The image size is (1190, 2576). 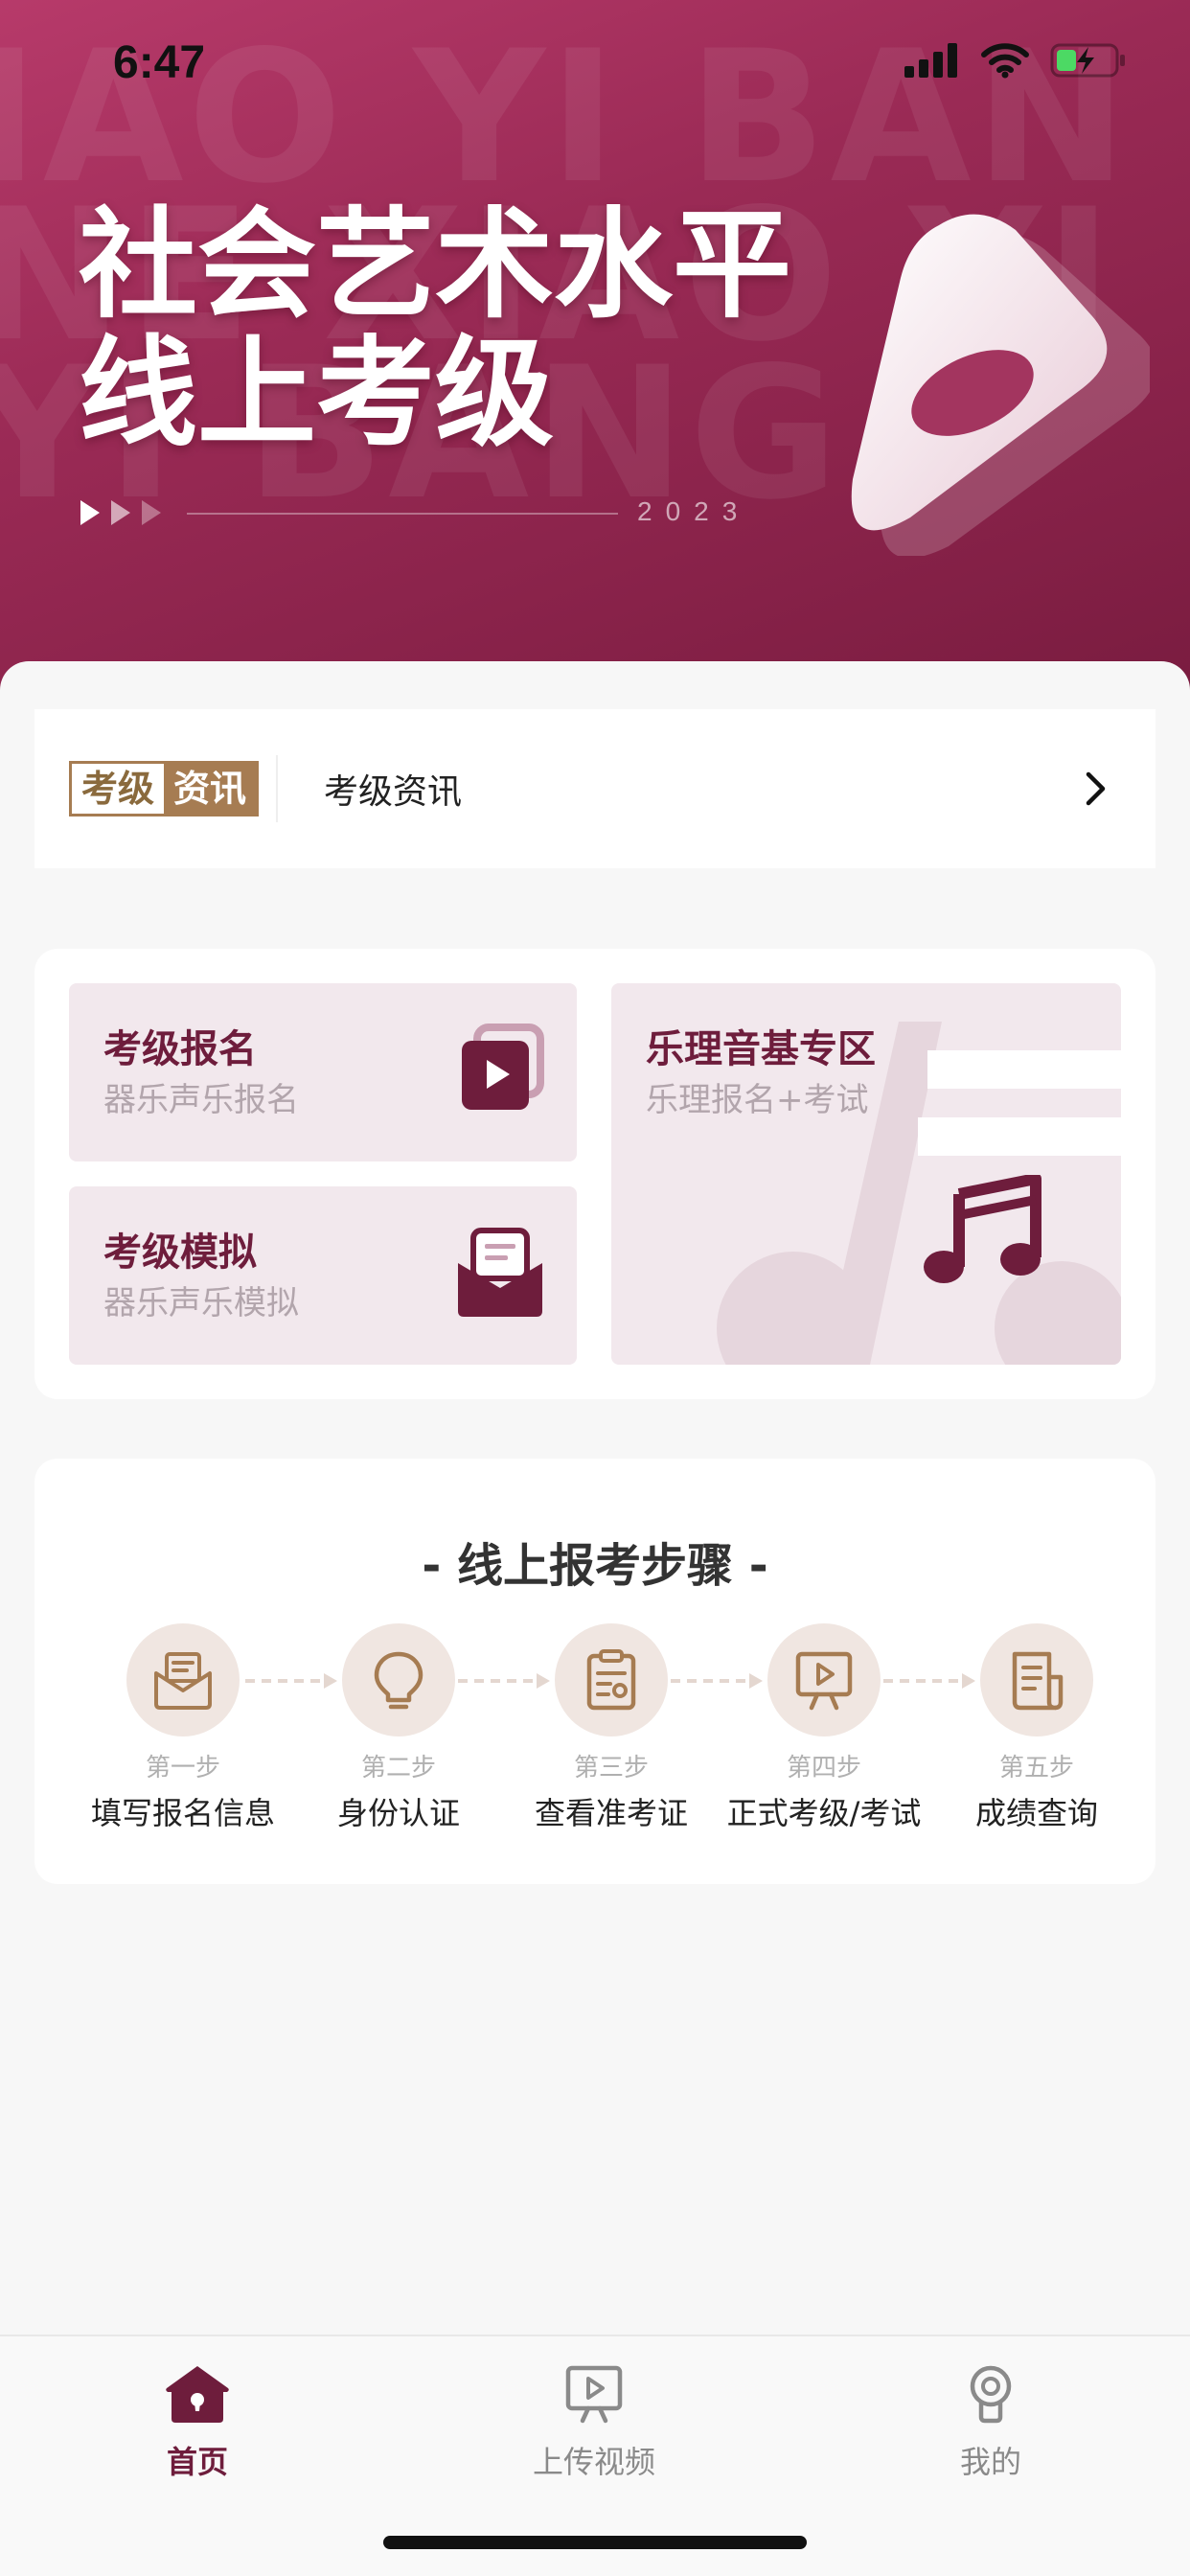 I want to click on document-icon, so click(x=1038, y=1681).